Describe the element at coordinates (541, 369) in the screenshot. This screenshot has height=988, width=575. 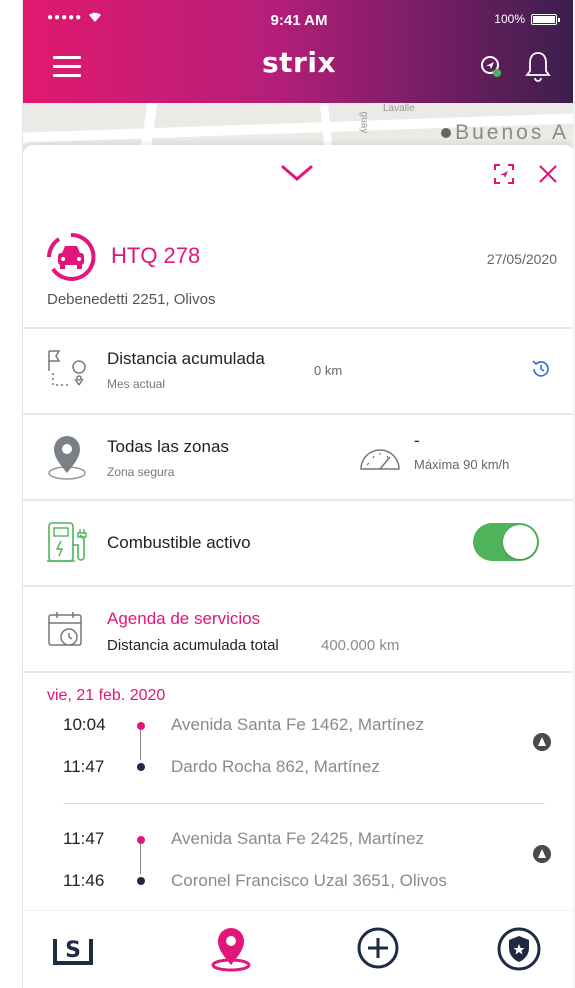
I see `history-icon` at that location.